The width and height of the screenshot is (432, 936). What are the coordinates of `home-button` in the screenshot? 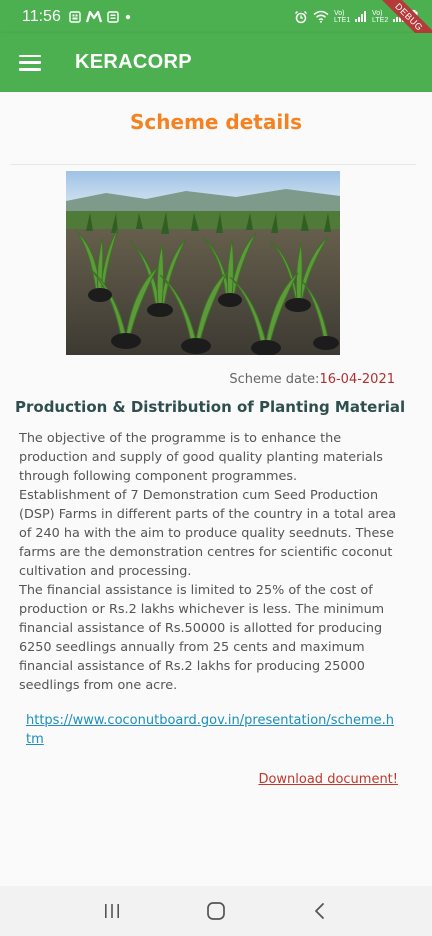 It's located at (216, 911).